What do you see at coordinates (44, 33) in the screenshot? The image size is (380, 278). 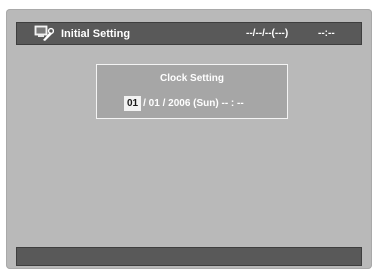 I see `settings-screen-icon` at bounding box center [44, 33].